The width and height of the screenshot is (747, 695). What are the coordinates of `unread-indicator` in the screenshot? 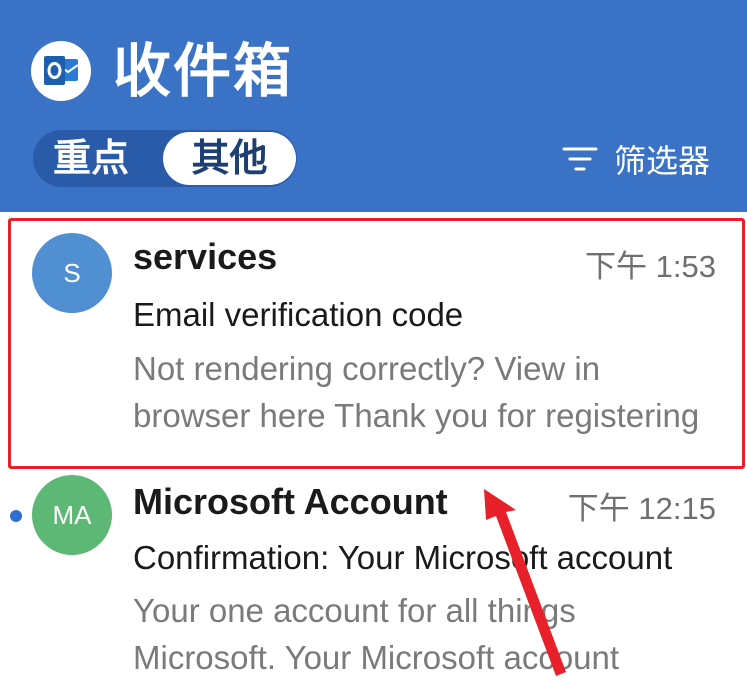 It's located at (16, 516).